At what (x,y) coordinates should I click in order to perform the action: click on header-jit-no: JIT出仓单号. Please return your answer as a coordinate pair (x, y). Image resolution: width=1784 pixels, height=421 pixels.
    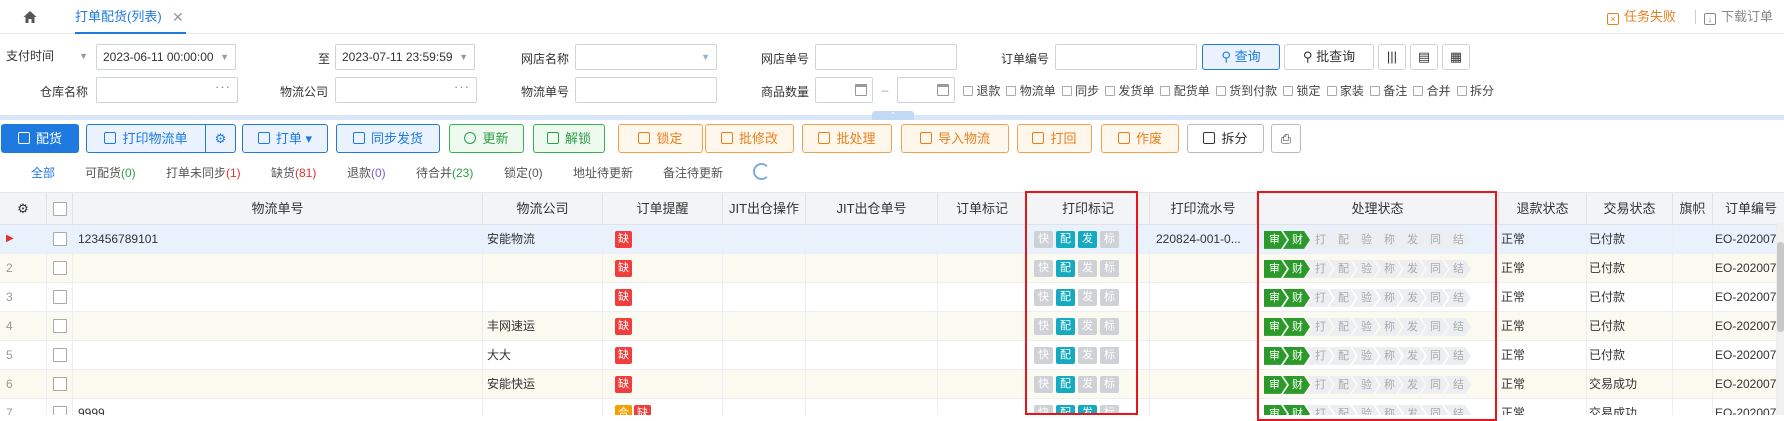
    Looking at the image, I should click on (872, 209).